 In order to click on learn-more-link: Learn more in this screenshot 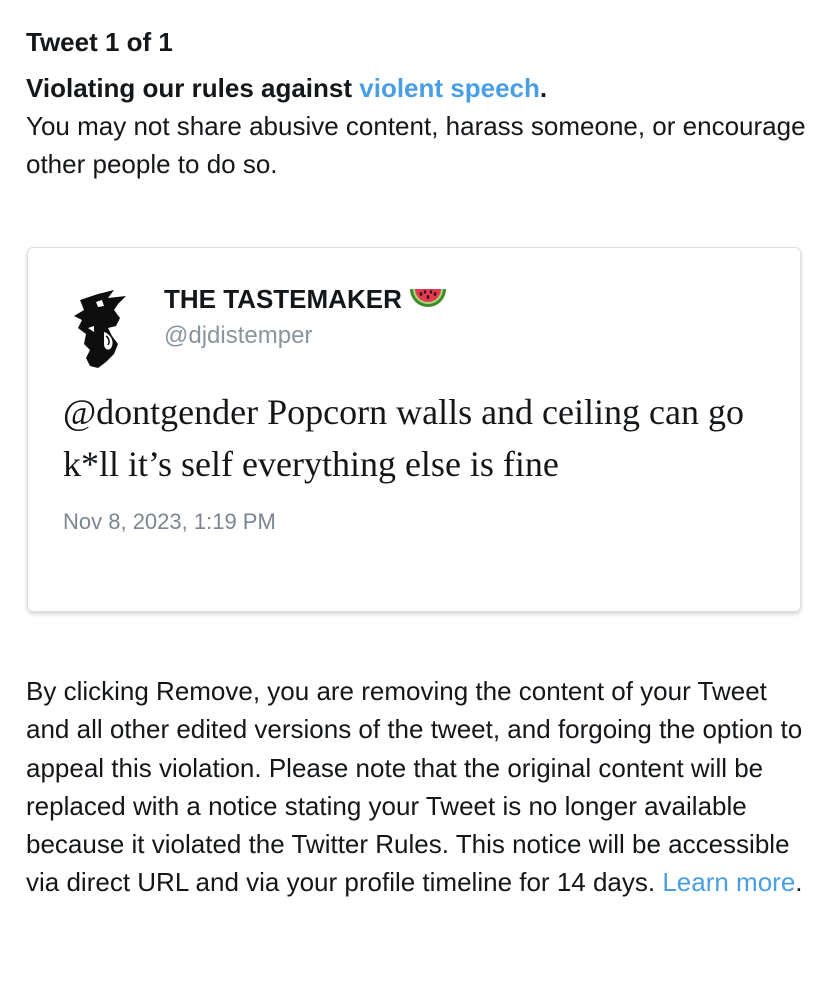, I will do `click(728, 882)`.